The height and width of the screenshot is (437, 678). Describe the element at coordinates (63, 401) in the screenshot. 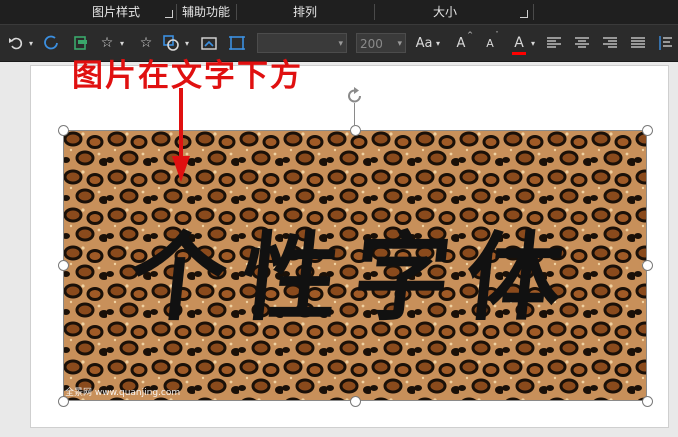

I see `resize-handle-bottom-left` at that location.